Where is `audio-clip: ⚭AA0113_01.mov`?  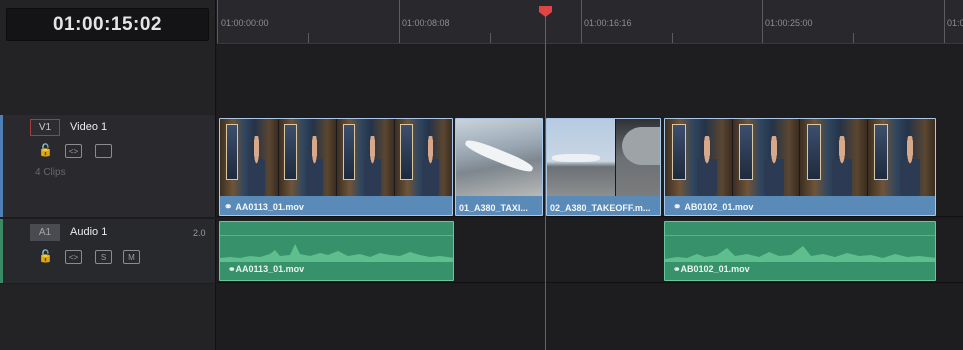 audio-clip: ⚭AA0113_01.mov is located at coordinates (336, 251).